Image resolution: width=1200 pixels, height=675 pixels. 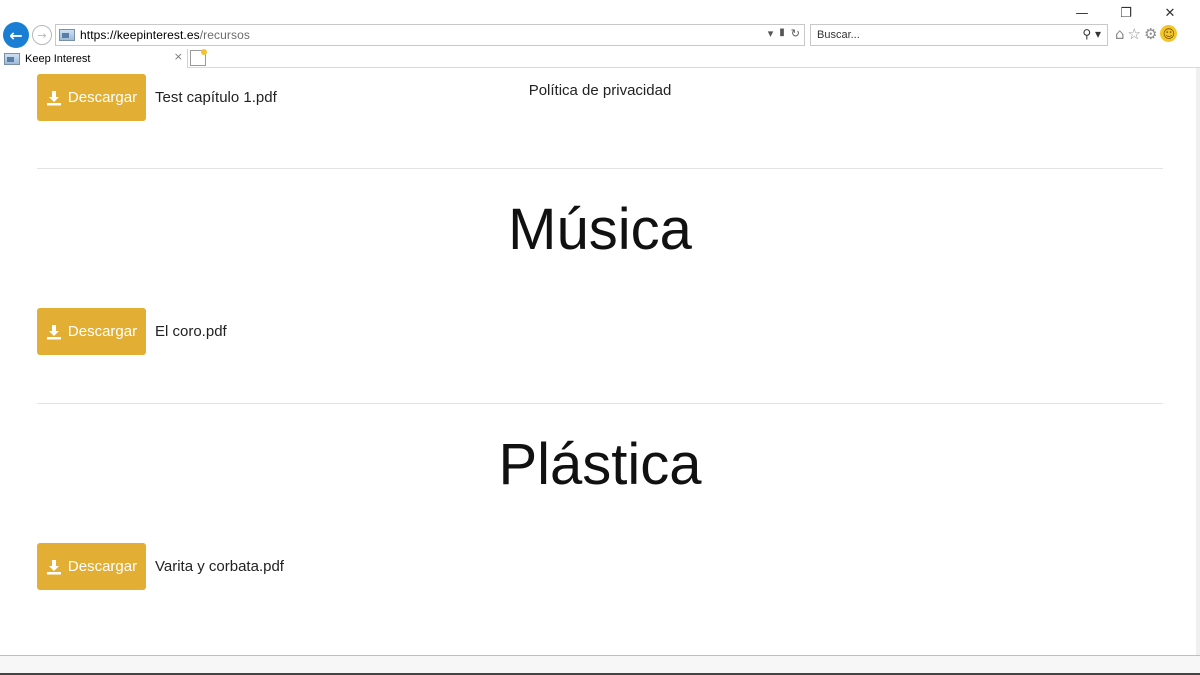 I want to click on address-tools: ▾ ▮ ↻, so click(x=784, y=33).